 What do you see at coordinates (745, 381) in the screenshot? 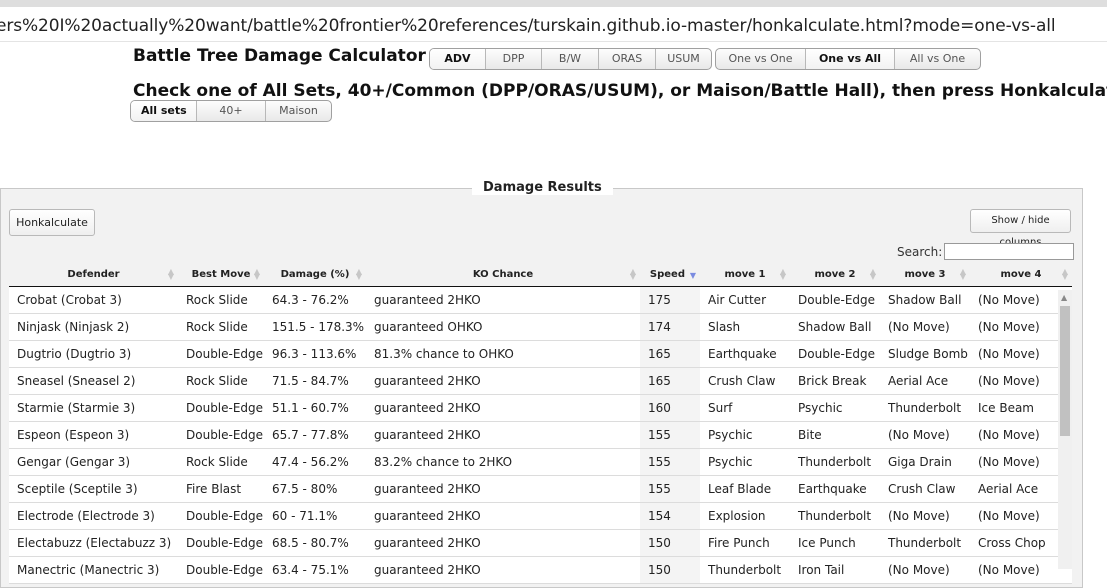
I see `cell-move-1: Crush Claw` at bounding box center [745, 381].